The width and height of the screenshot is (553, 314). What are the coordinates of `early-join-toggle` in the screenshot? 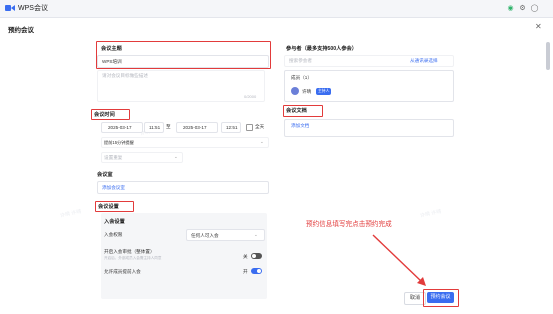 It's located at (256, 271).